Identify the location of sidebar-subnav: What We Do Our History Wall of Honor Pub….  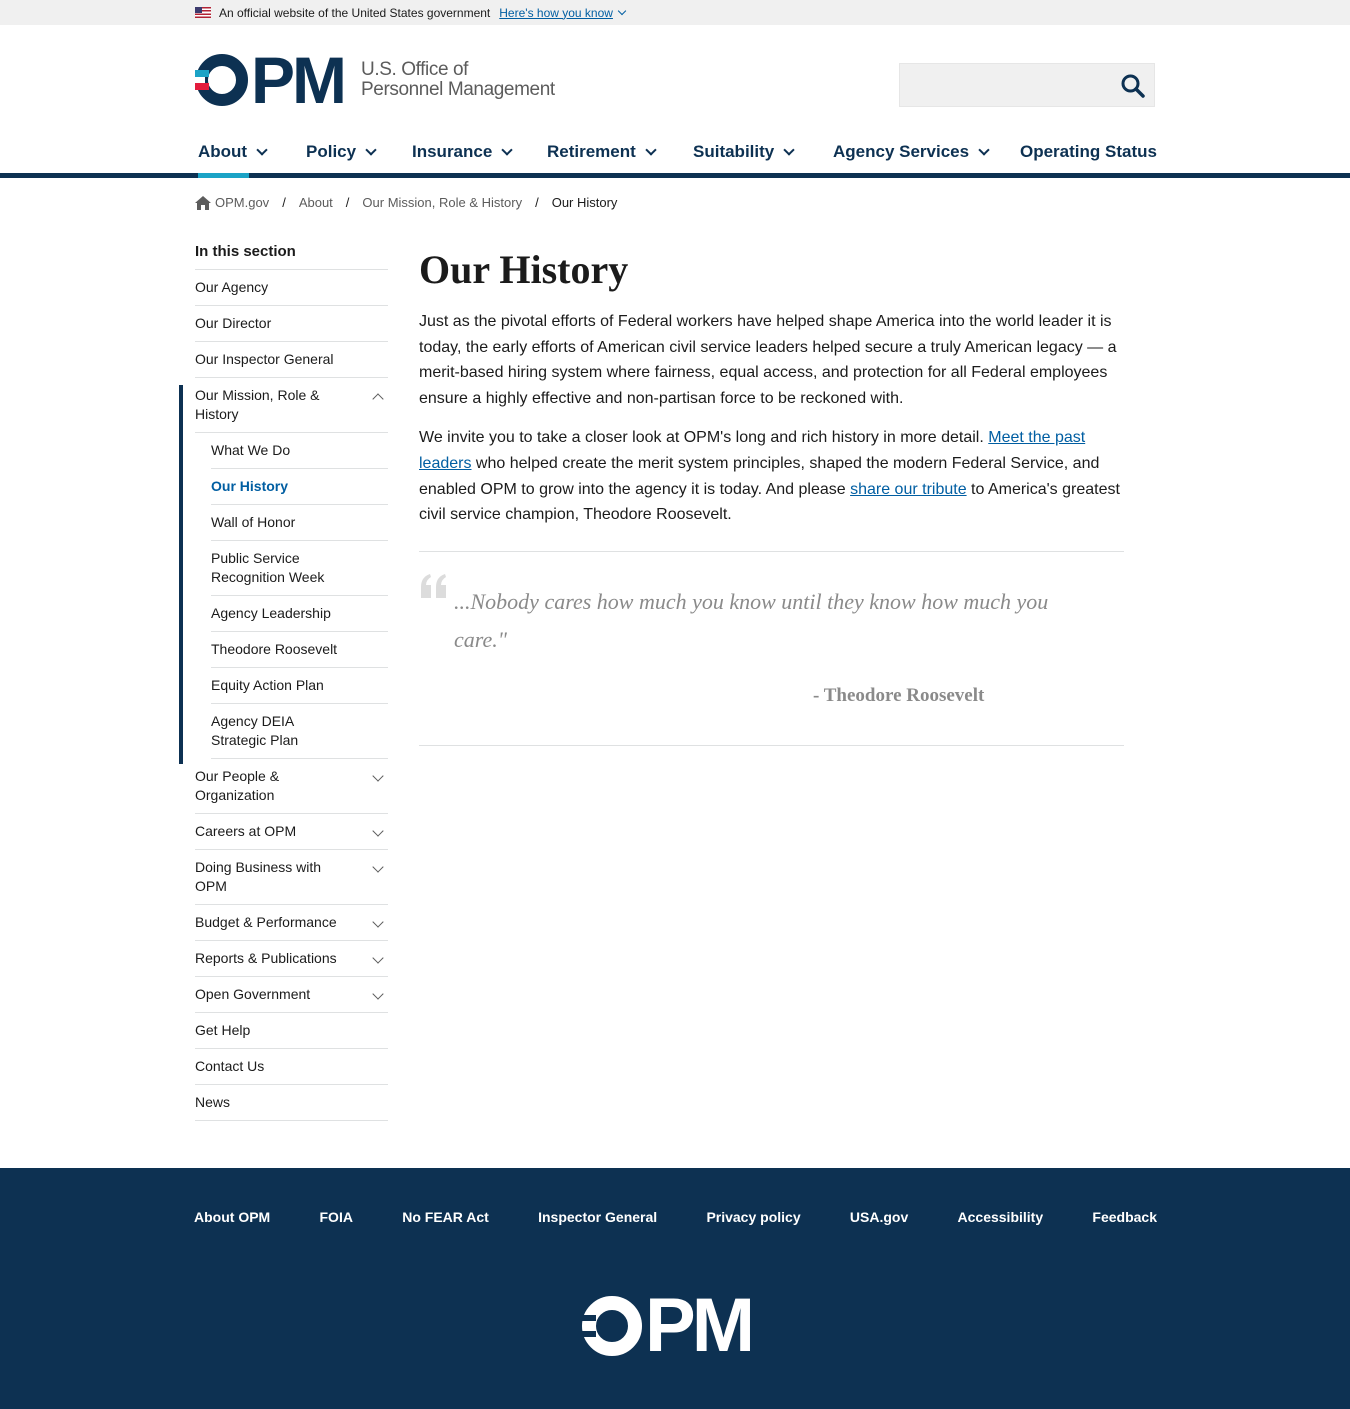
(291, 596).